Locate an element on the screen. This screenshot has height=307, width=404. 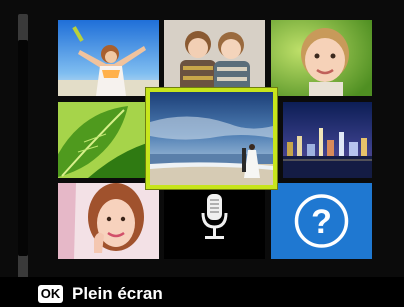
help-question-icon: ? is located at coordinates (321, 222).